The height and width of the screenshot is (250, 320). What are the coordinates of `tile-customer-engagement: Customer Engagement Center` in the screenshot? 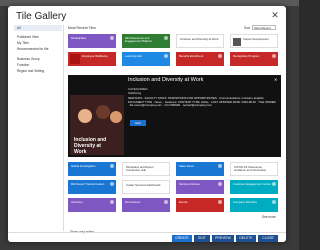 It's located at (254, 187).